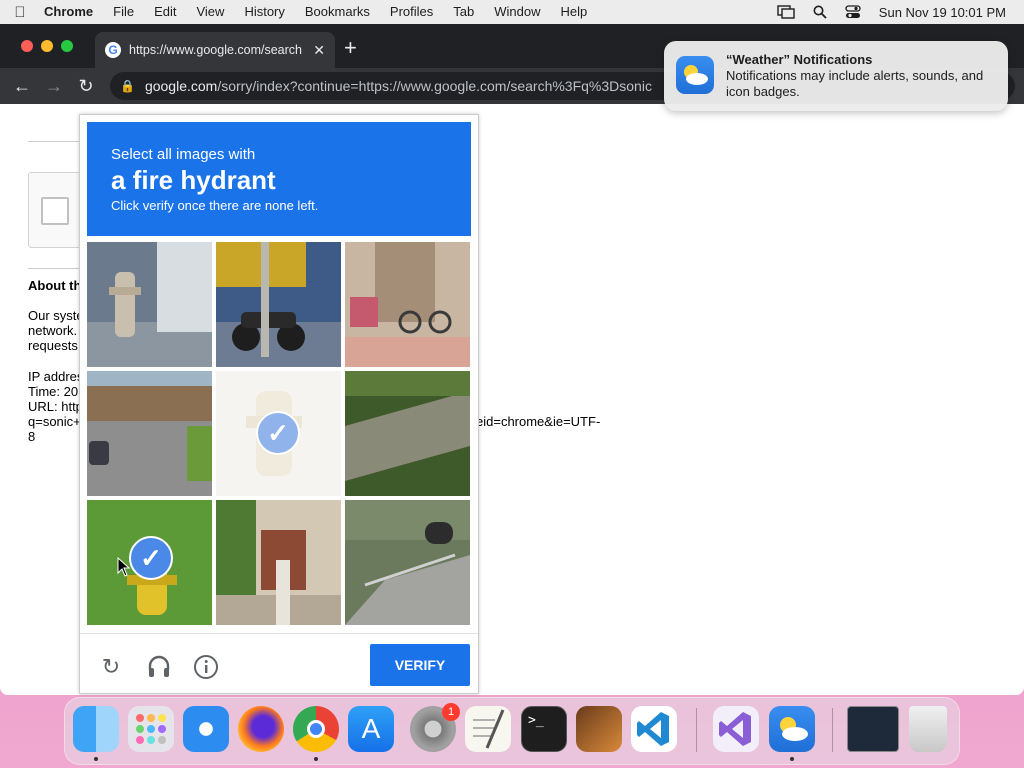 The width and height of the screenshot is (1024, 768). I want to click on menu-bookmarks: Bookmarks, so click(337, 12).